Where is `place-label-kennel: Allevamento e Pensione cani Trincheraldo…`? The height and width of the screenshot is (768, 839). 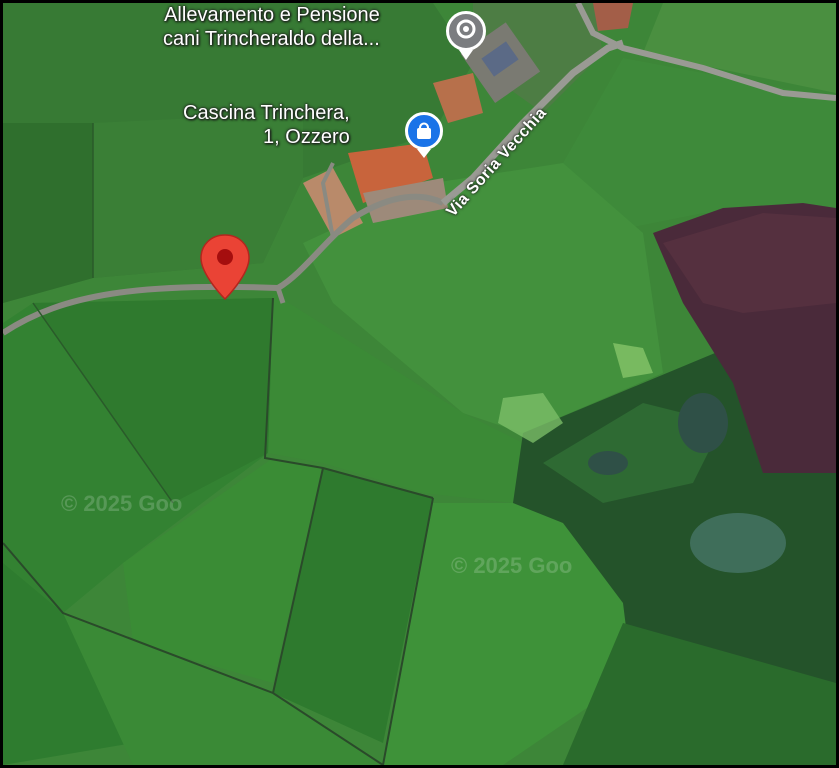 place-label-kennel: Allevamento e Pensione cani Trincheraldo… is located at coordinates (271, 27).